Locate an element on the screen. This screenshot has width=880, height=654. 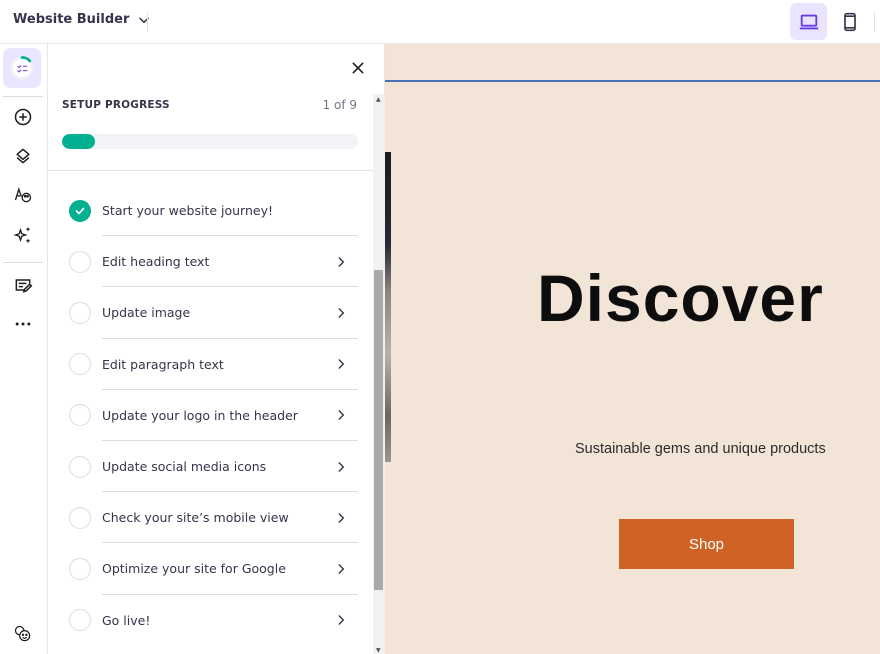
desktop-view-button is located at coordinates (808, 21).